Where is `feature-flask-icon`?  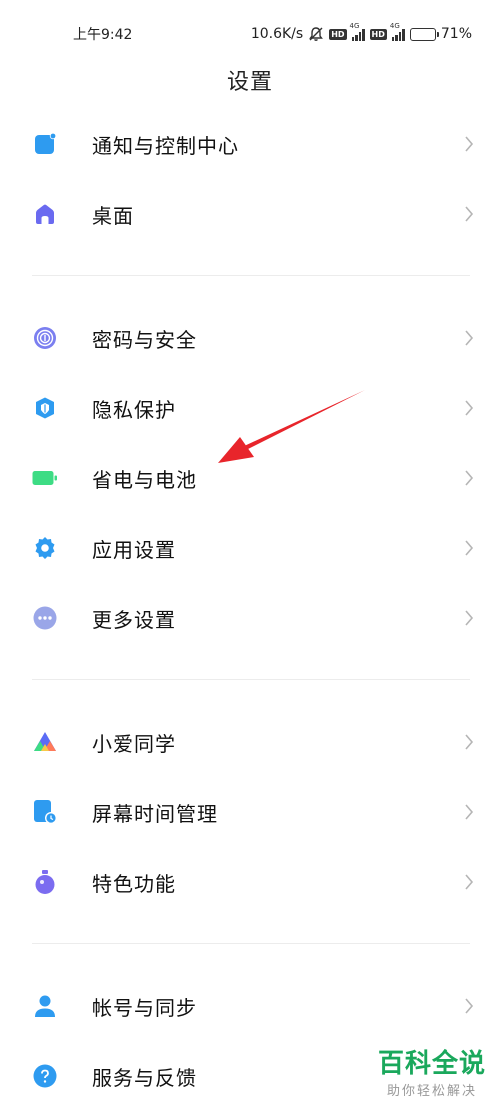 feature-flask-icon is located at coordinates (45, 882).